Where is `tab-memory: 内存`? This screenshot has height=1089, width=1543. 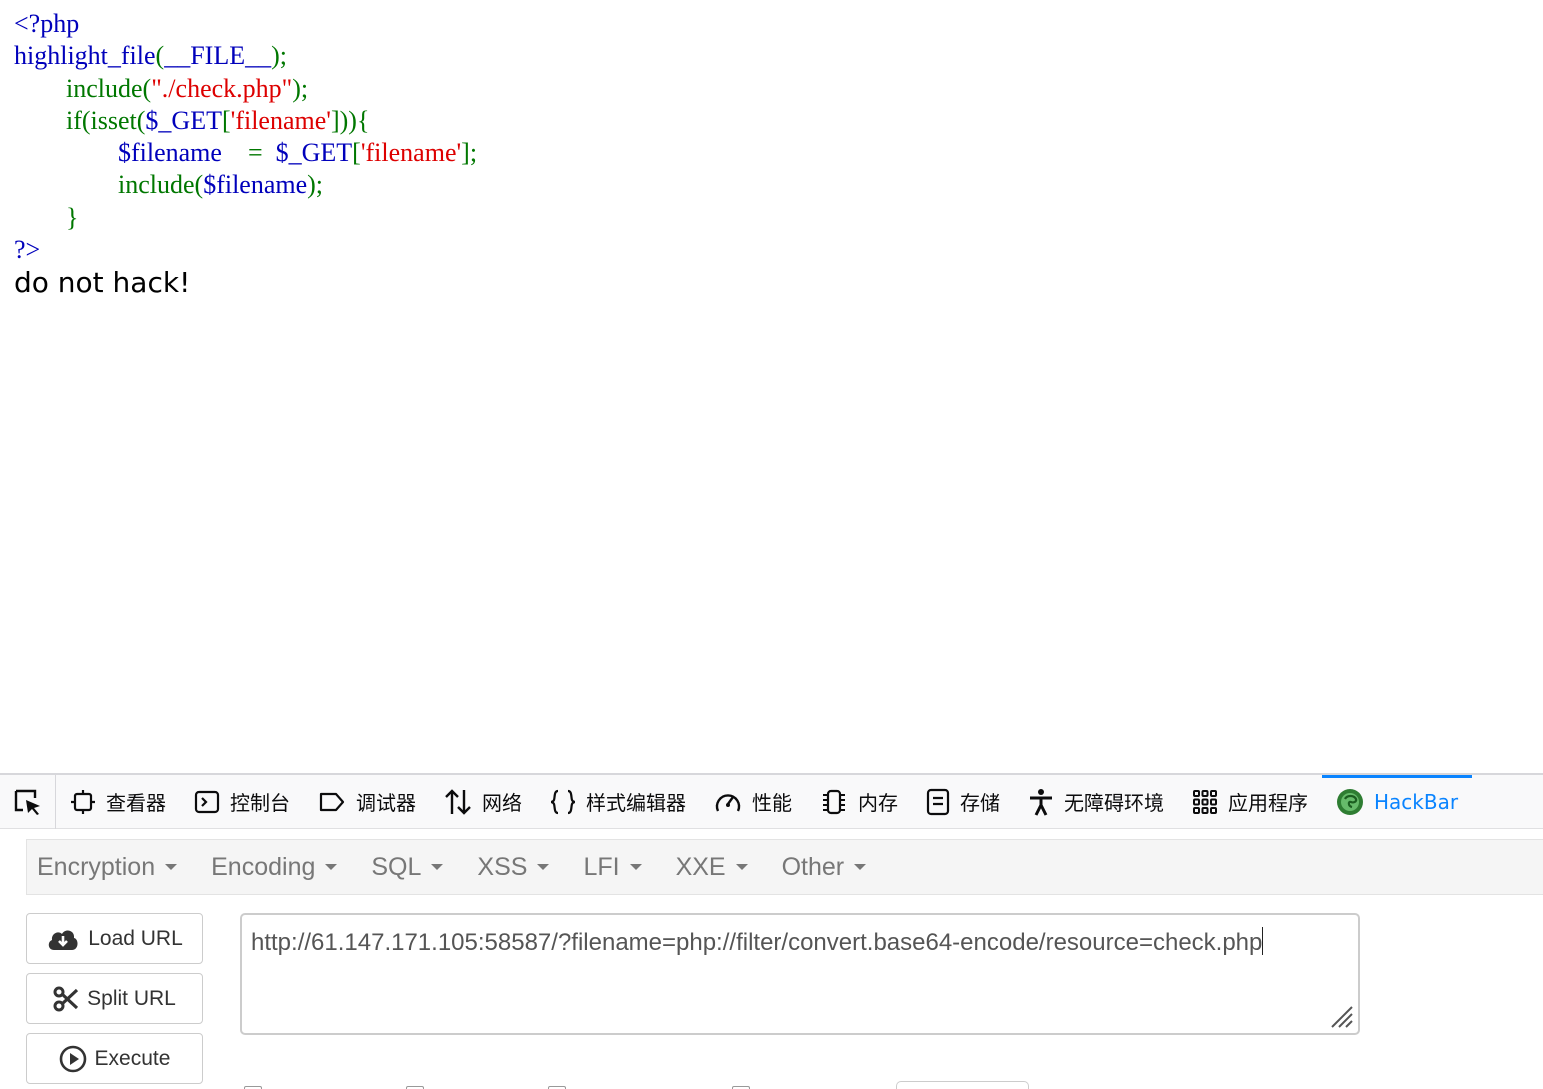
tab-memory: 内存 is located at coordinates (859, 802).